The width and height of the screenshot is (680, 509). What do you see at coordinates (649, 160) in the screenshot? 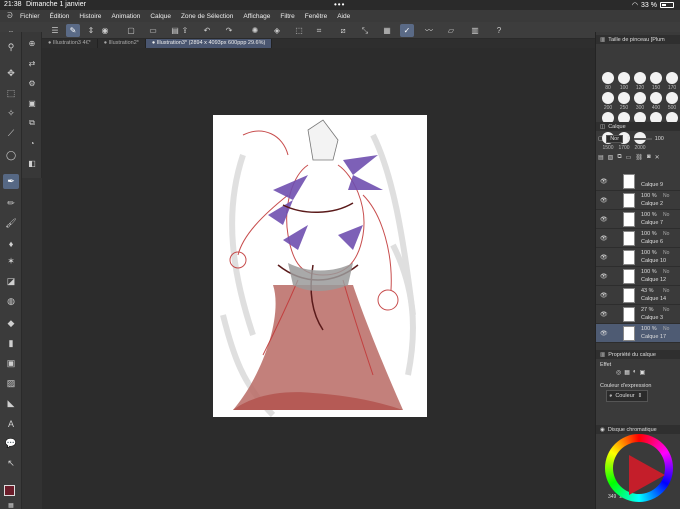
I see `mask-icon: ◙` at bounding box center [649, 160].